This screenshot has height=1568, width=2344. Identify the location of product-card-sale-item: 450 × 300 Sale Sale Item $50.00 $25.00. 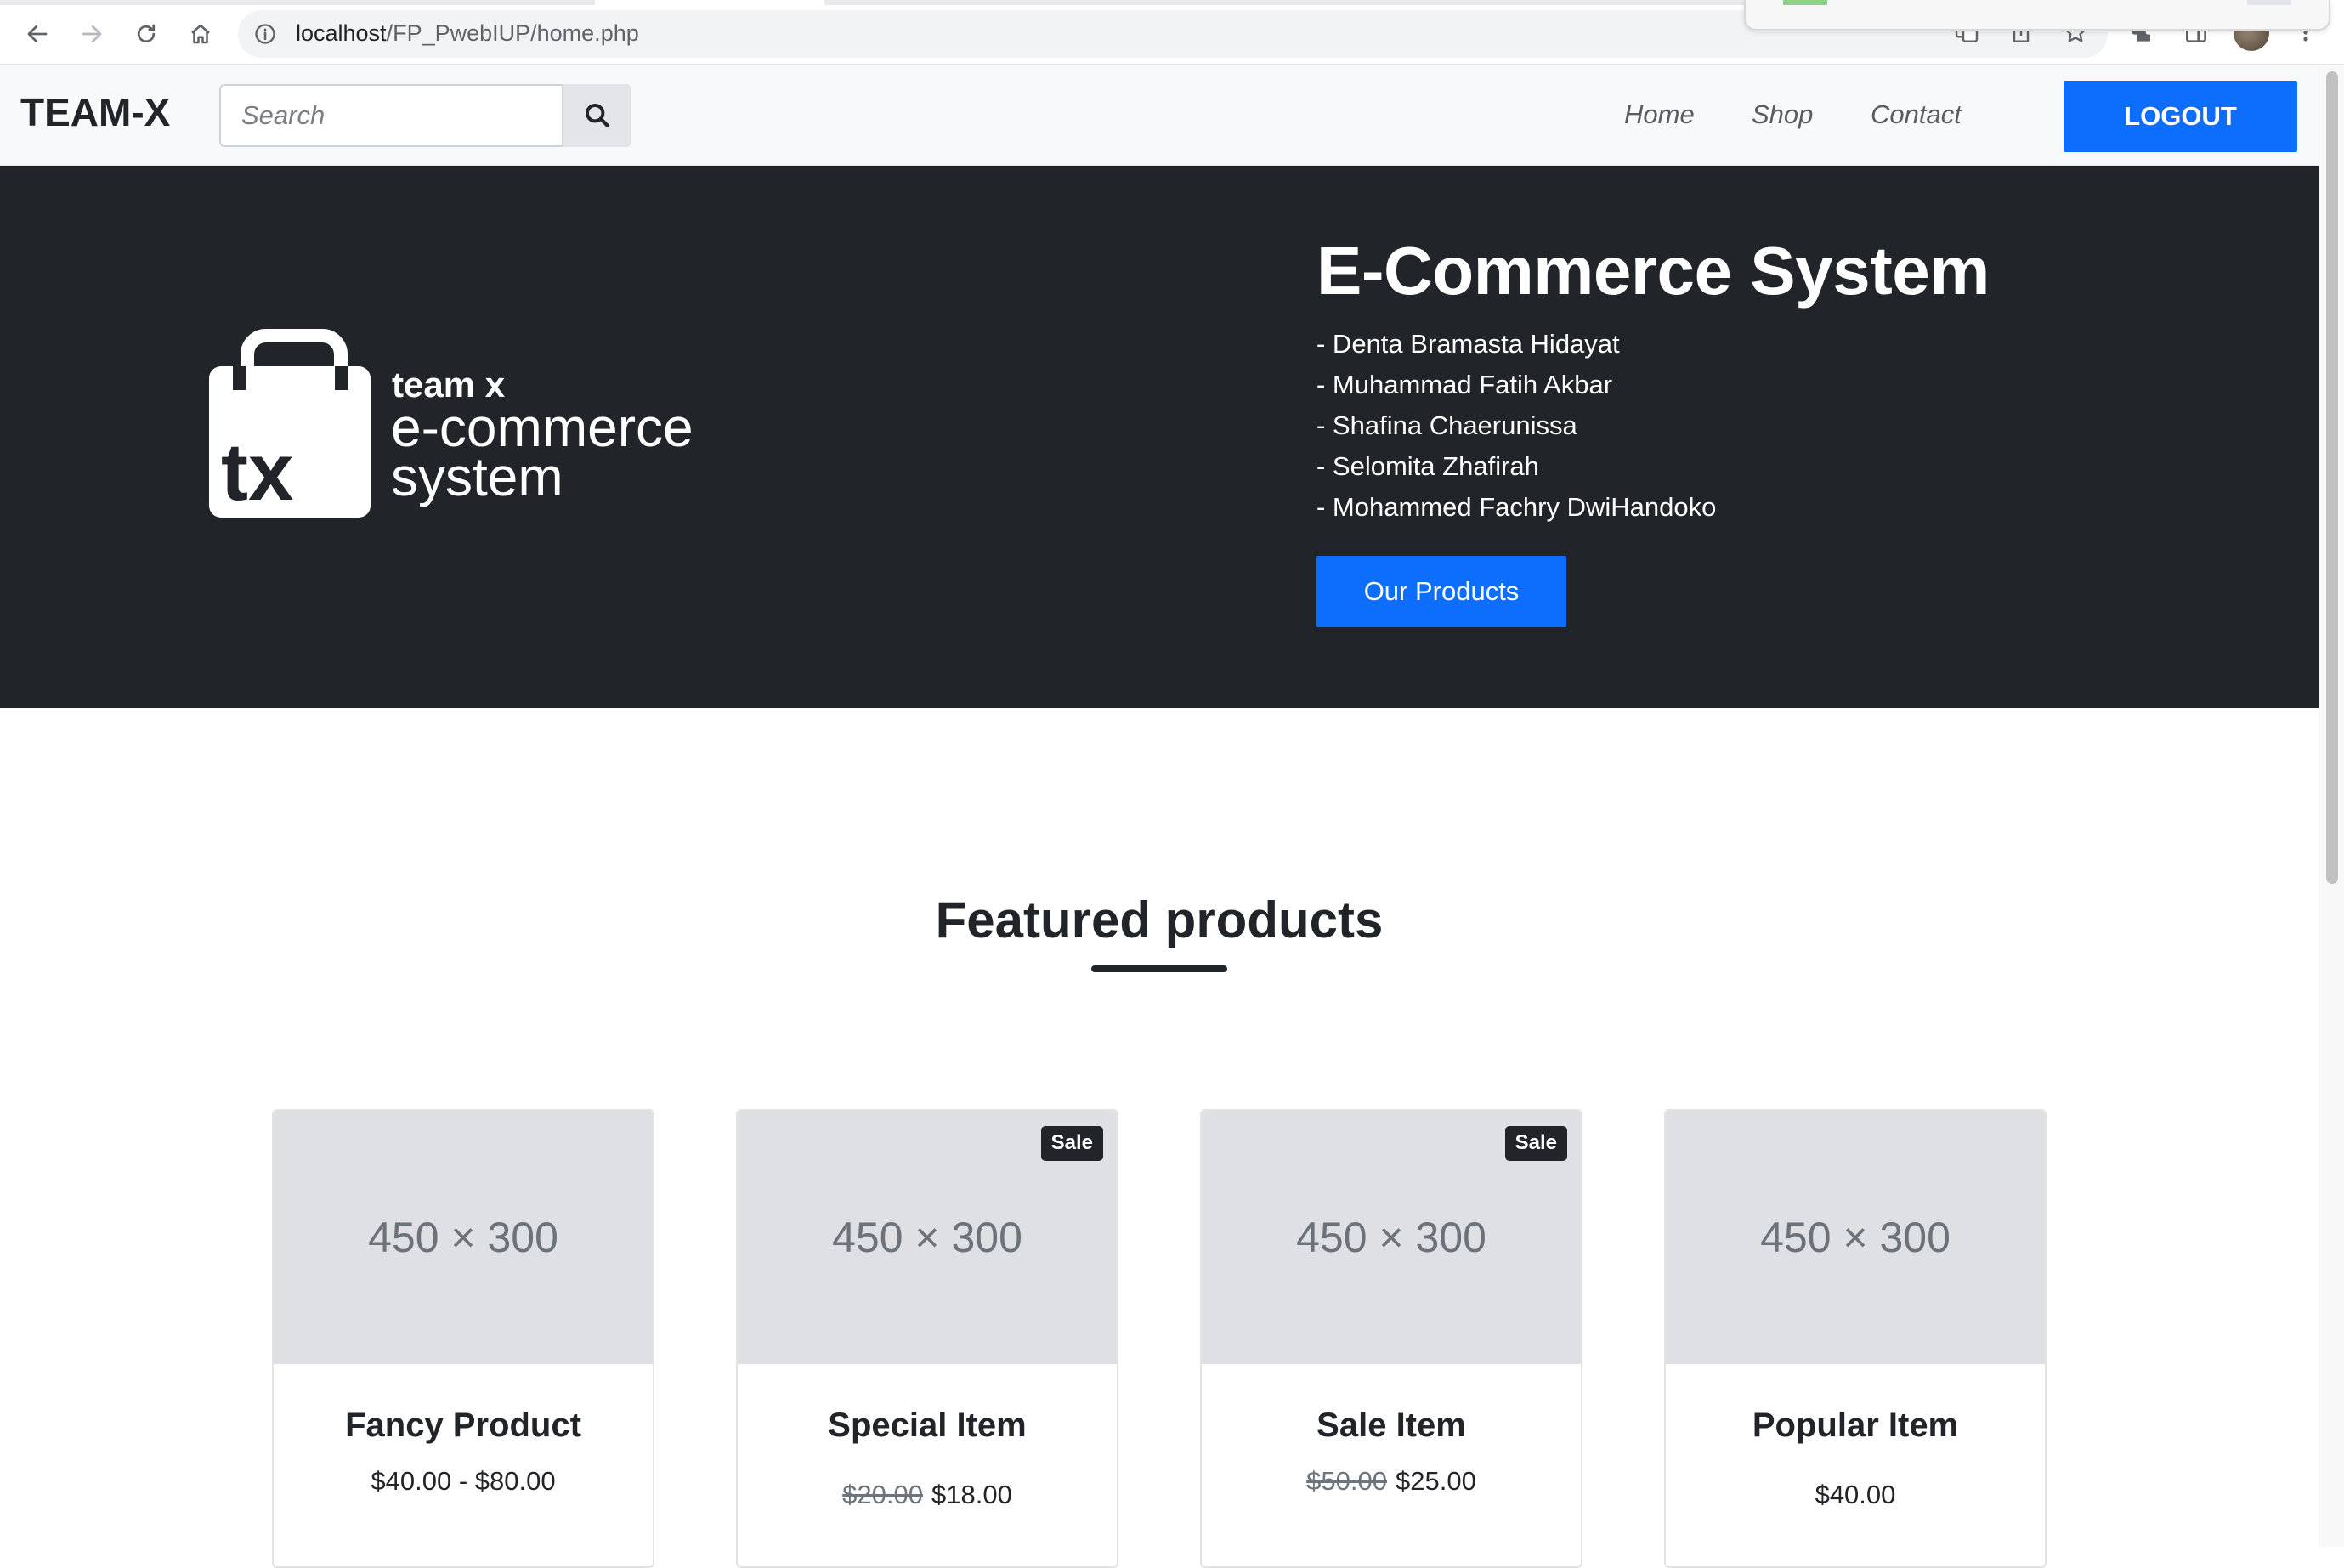
(1391, 1338).